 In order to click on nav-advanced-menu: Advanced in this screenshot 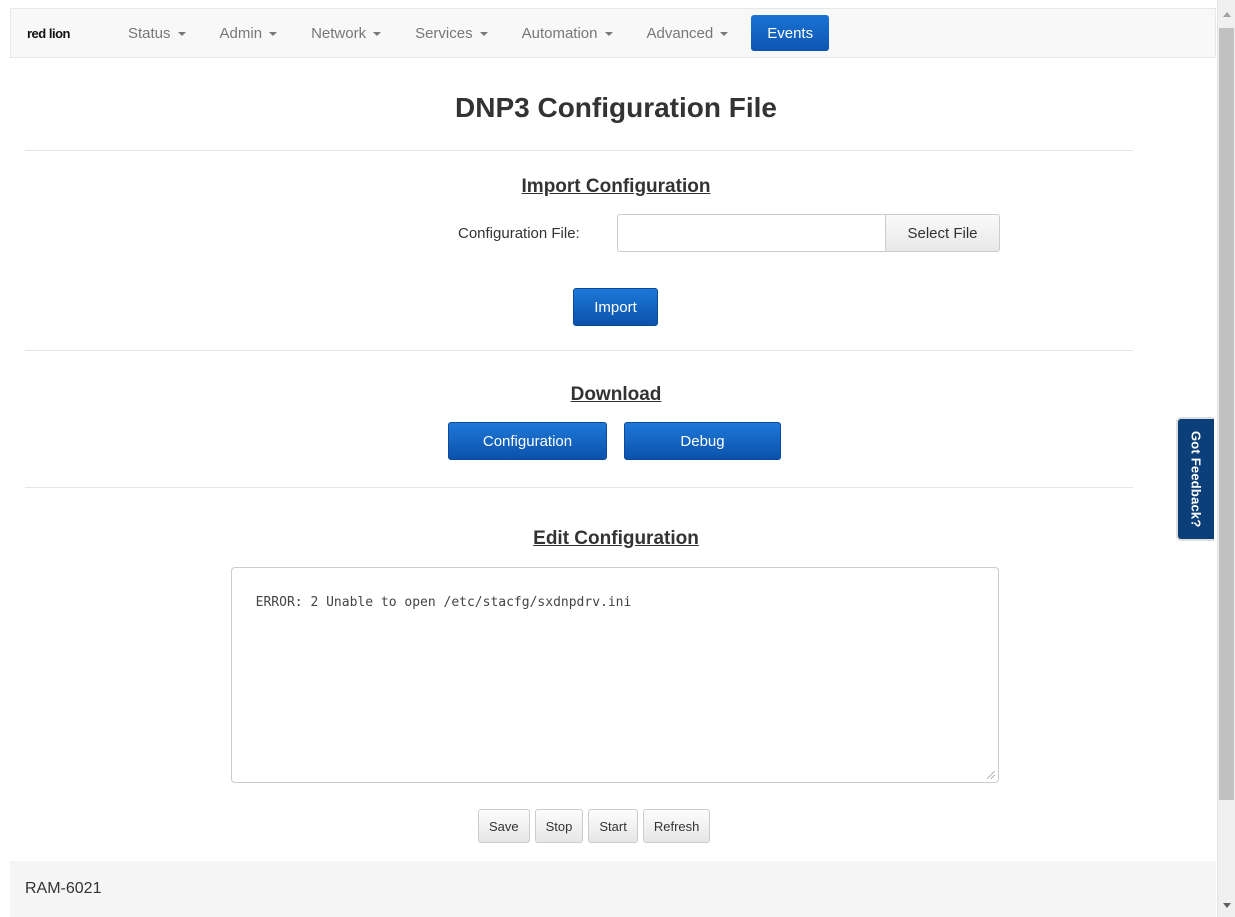, I will do `click(688, 33)`.